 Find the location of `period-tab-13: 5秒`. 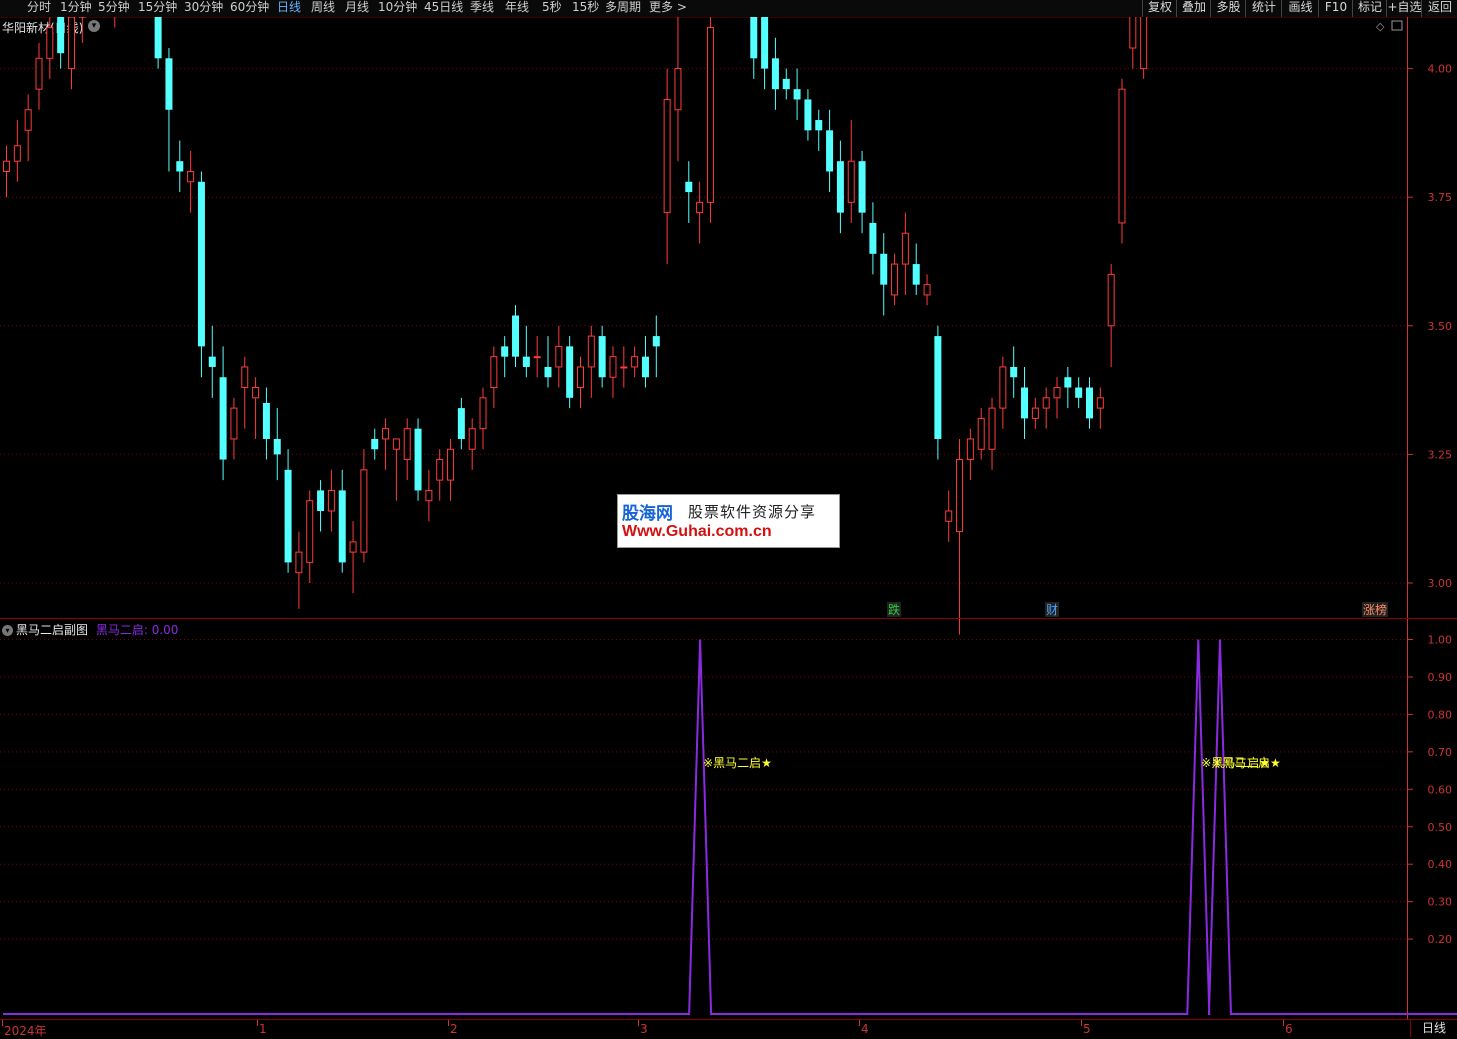

period-tab-13: 5秒 is located at coordinates (552, 8).